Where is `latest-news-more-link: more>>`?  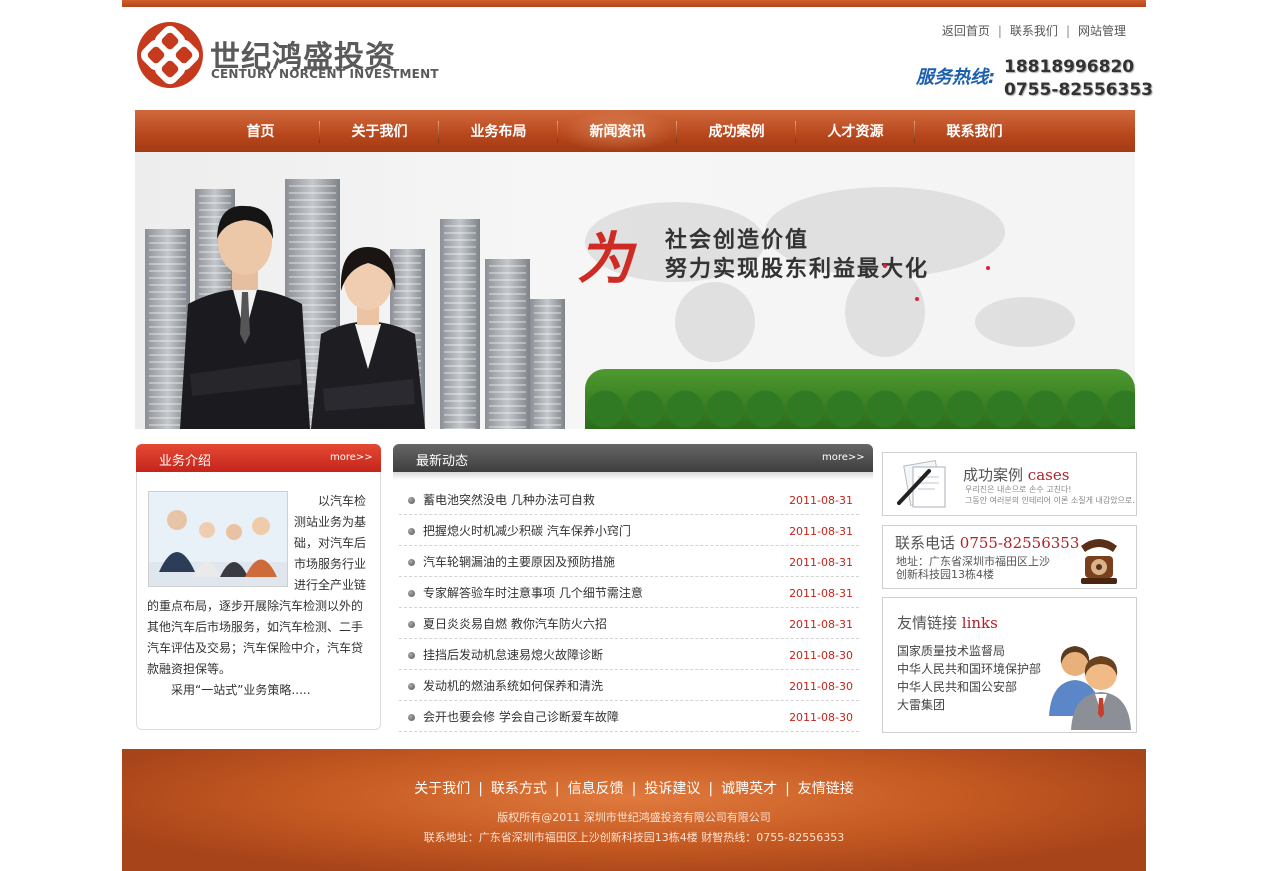
latest-news-more-link: more>> is located at coordinates (843, 457).